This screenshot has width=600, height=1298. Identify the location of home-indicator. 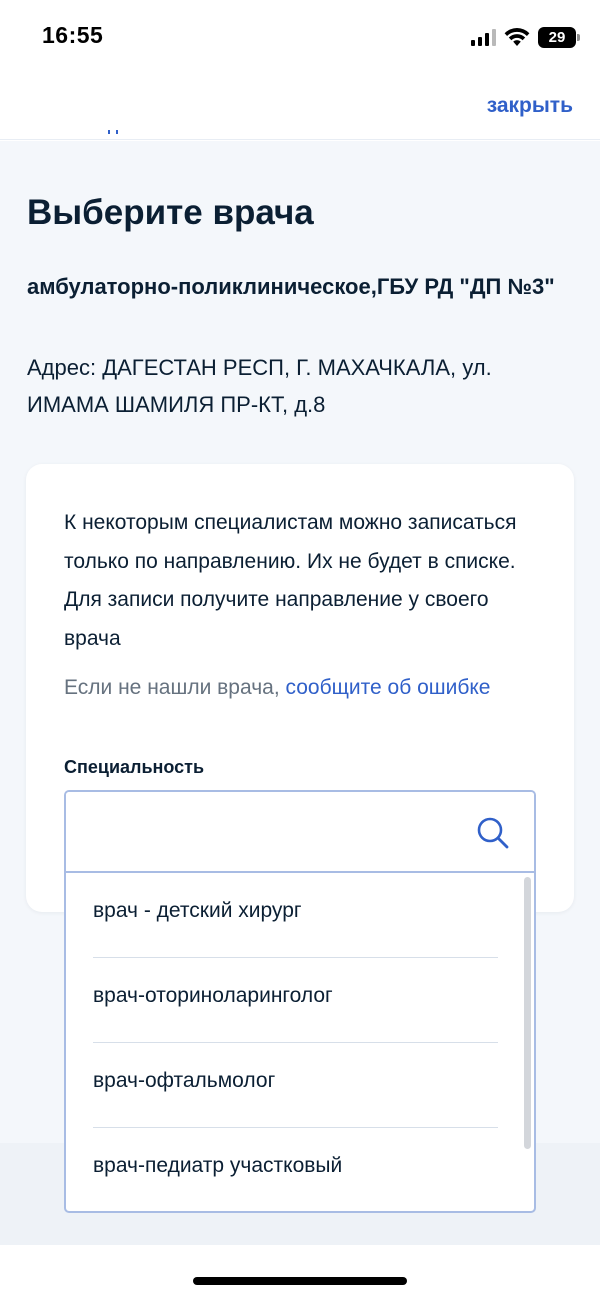
(300, 1281).